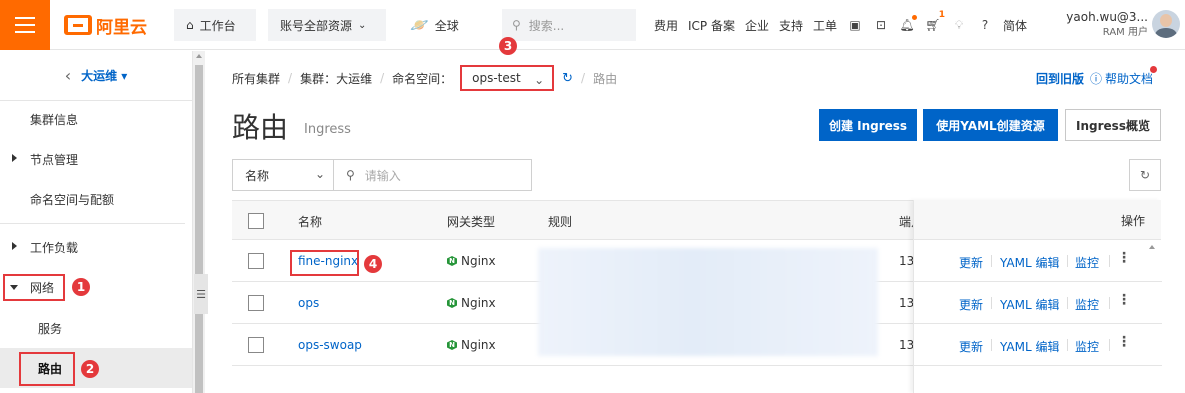  I want to click on annotation-badge-3: 3, so click(508, 46).